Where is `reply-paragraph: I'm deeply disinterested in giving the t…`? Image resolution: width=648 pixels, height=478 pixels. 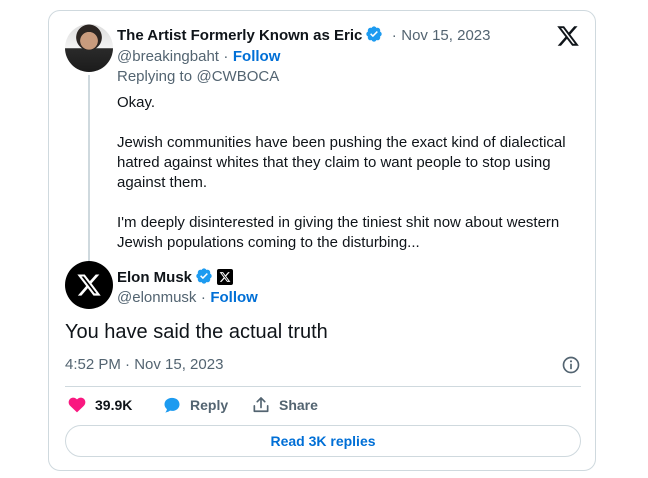 reply-paragraph: I'm deeply disinterested in giving the t… is located at coordinates (338, 232).